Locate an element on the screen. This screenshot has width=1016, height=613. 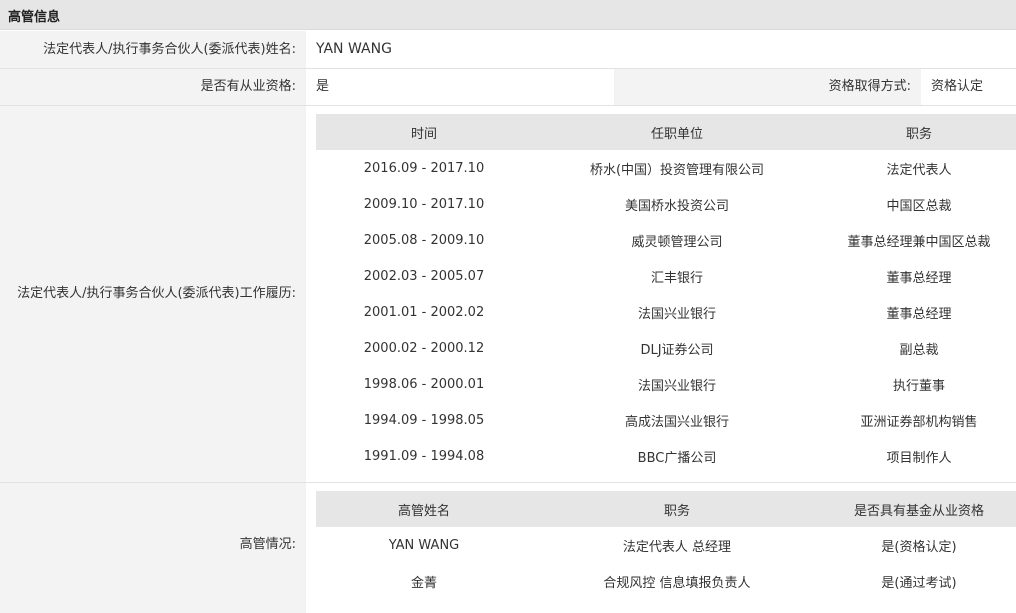
cell-time: 2005.08 - 2009.10 is located at coordinates (424, 240).